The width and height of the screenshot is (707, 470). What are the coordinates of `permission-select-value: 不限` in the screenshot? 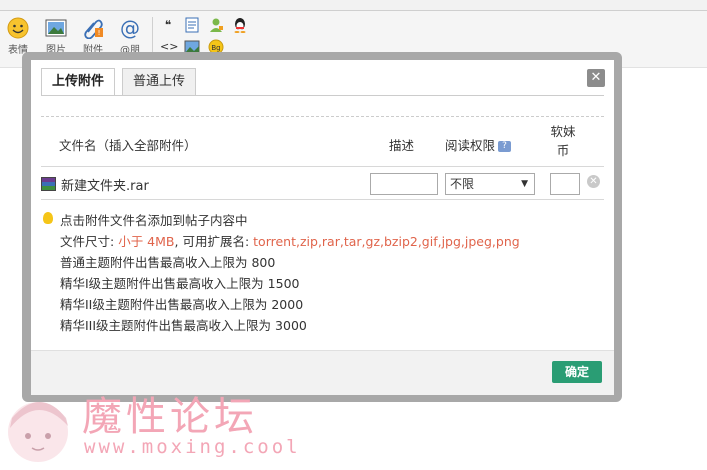 It's located at (462, 184).